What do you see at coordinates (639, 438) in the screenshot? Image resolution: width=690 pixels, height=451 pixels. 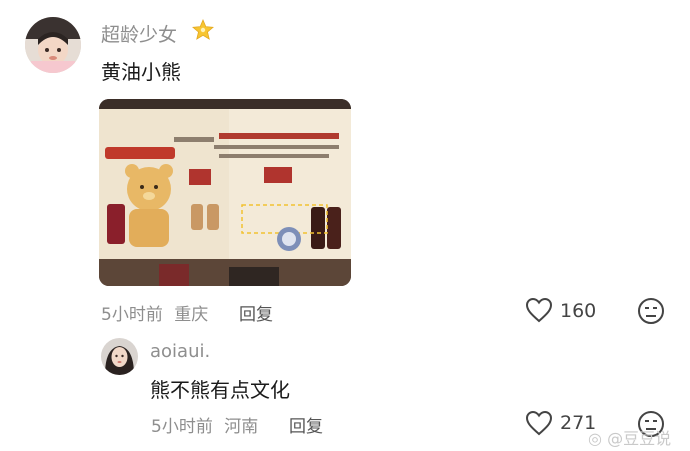 I see `watermark-text: @豆豆说` at bounding box center [639, 438].